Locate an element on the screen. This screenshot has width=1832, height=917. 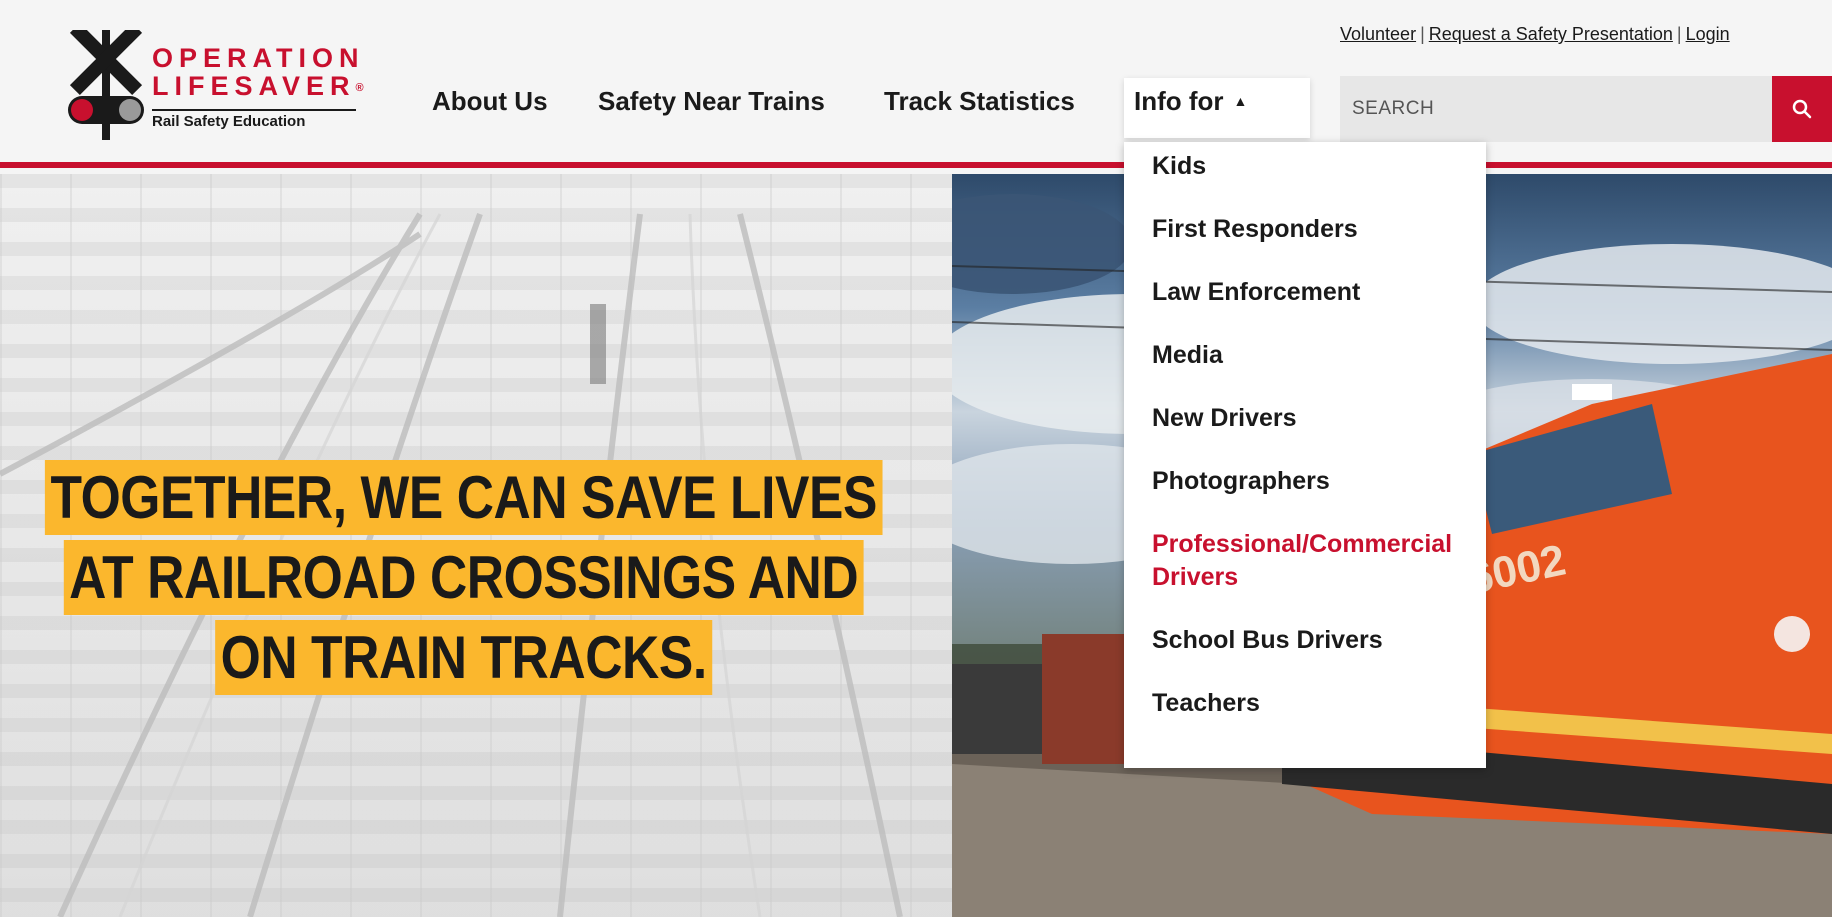
dropdown-item-photographers: Photographers is located at coordinates (1305, 481).